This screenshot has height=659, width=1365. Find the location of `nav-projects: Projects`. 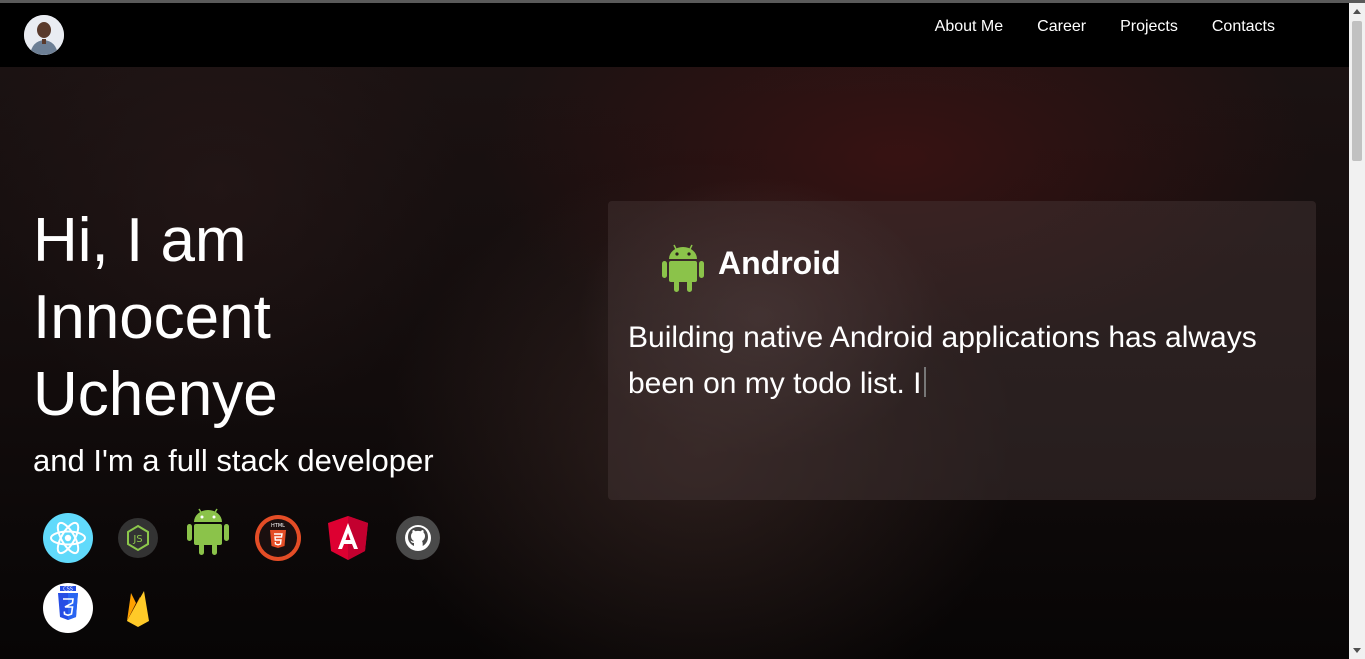

nav-projects: Projects is located at coordinates (1149, 27).